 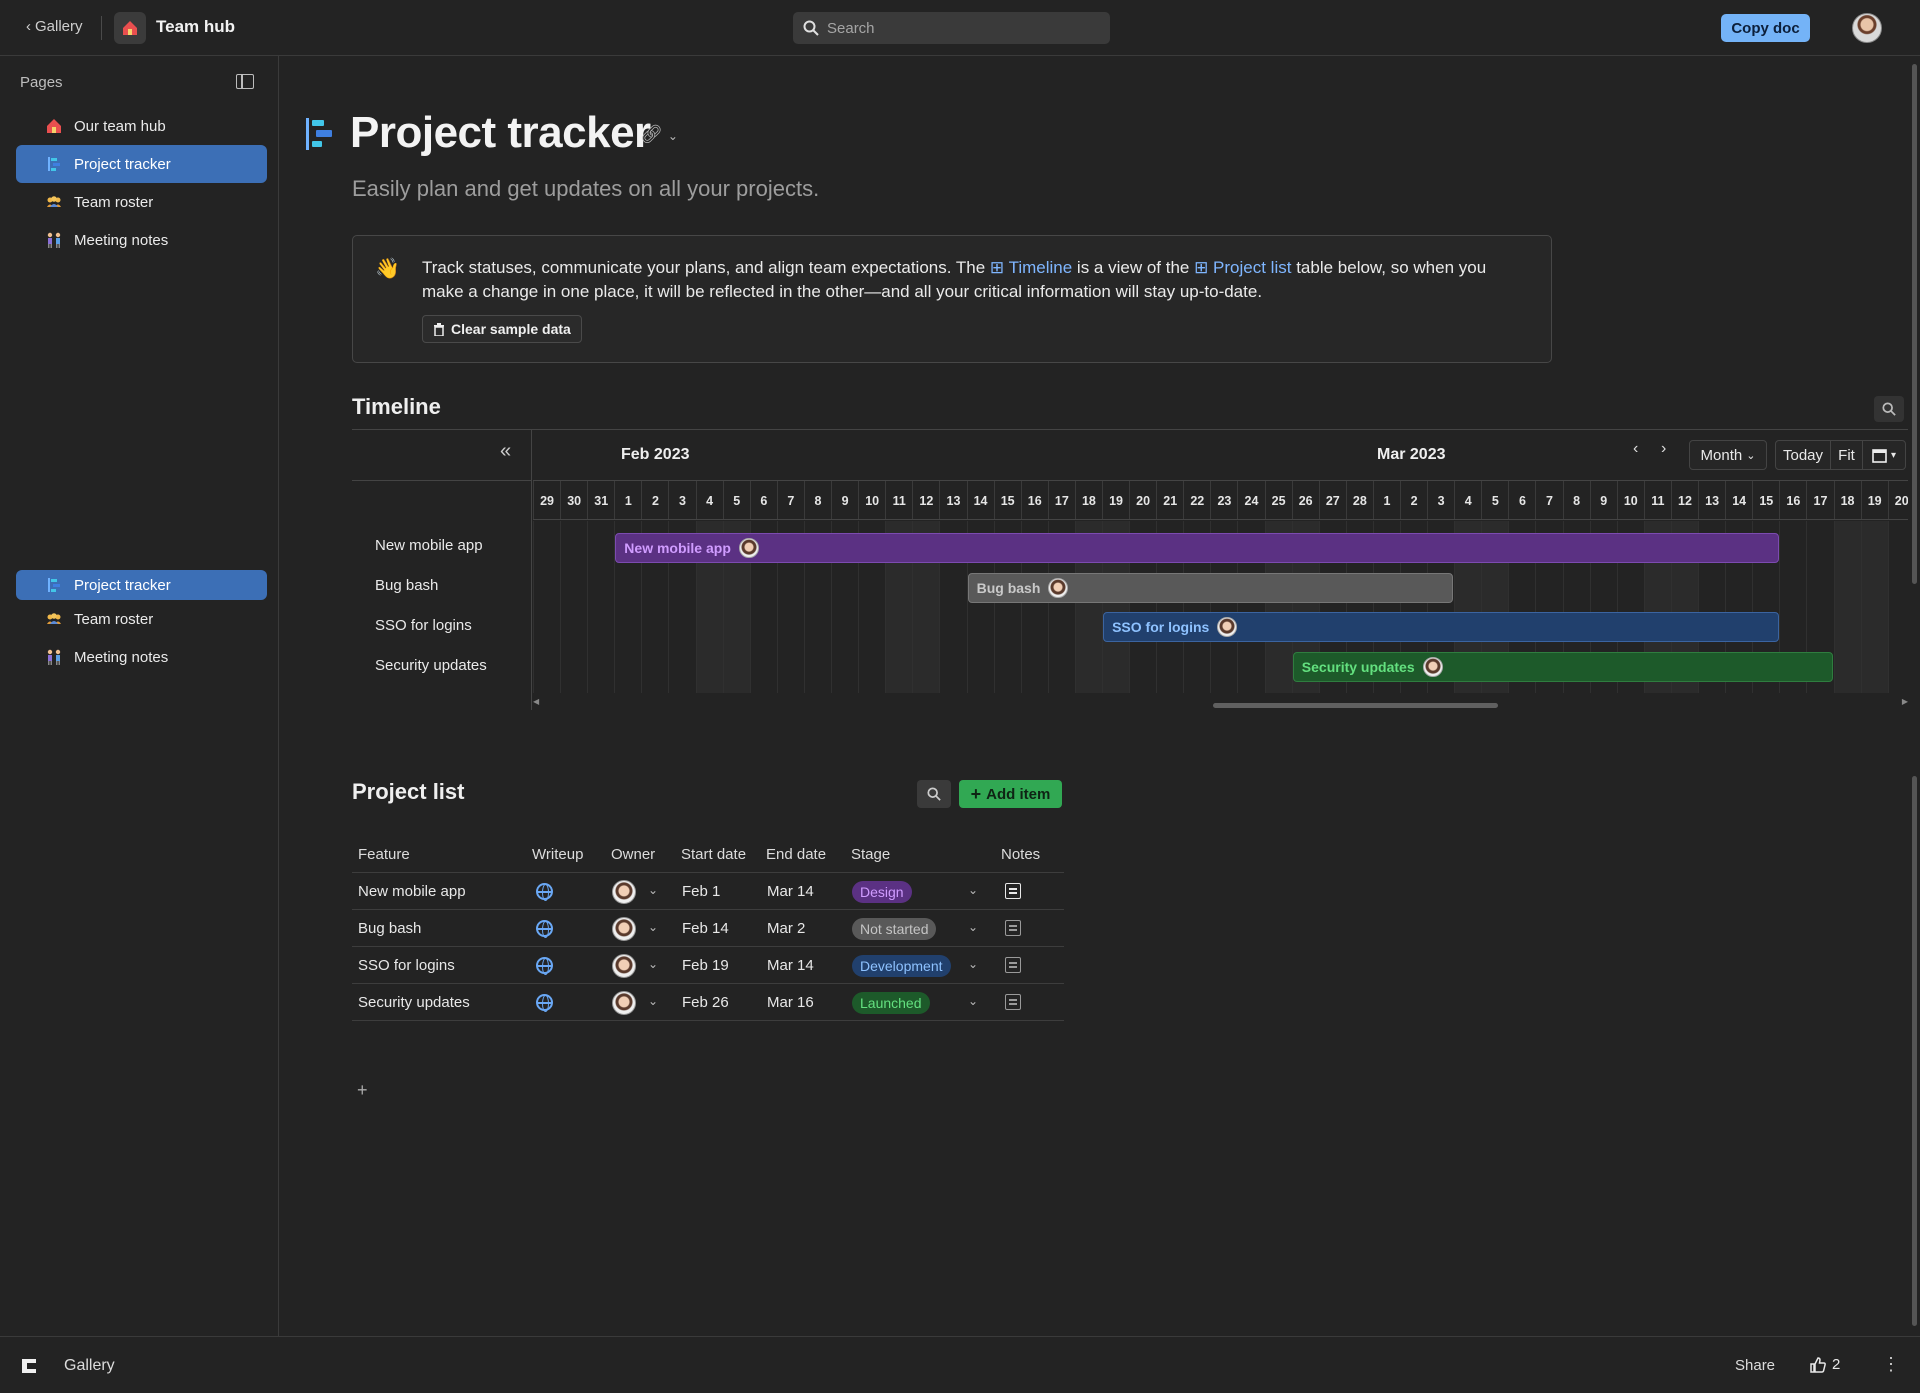 What do you see at coordinates (790, 1002) in the screenshot?
I see `end-date-cell: Mar 16` at bounding box center [790, 1002].